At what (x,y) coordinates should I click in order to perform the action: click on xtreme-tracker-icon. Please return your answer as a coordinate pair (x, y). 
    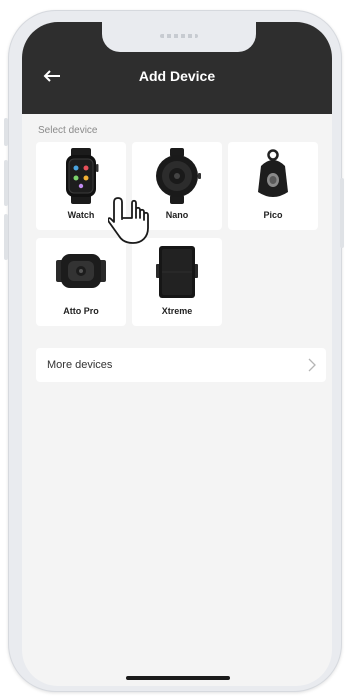
    Looking at the image, I should click on (177, 272).